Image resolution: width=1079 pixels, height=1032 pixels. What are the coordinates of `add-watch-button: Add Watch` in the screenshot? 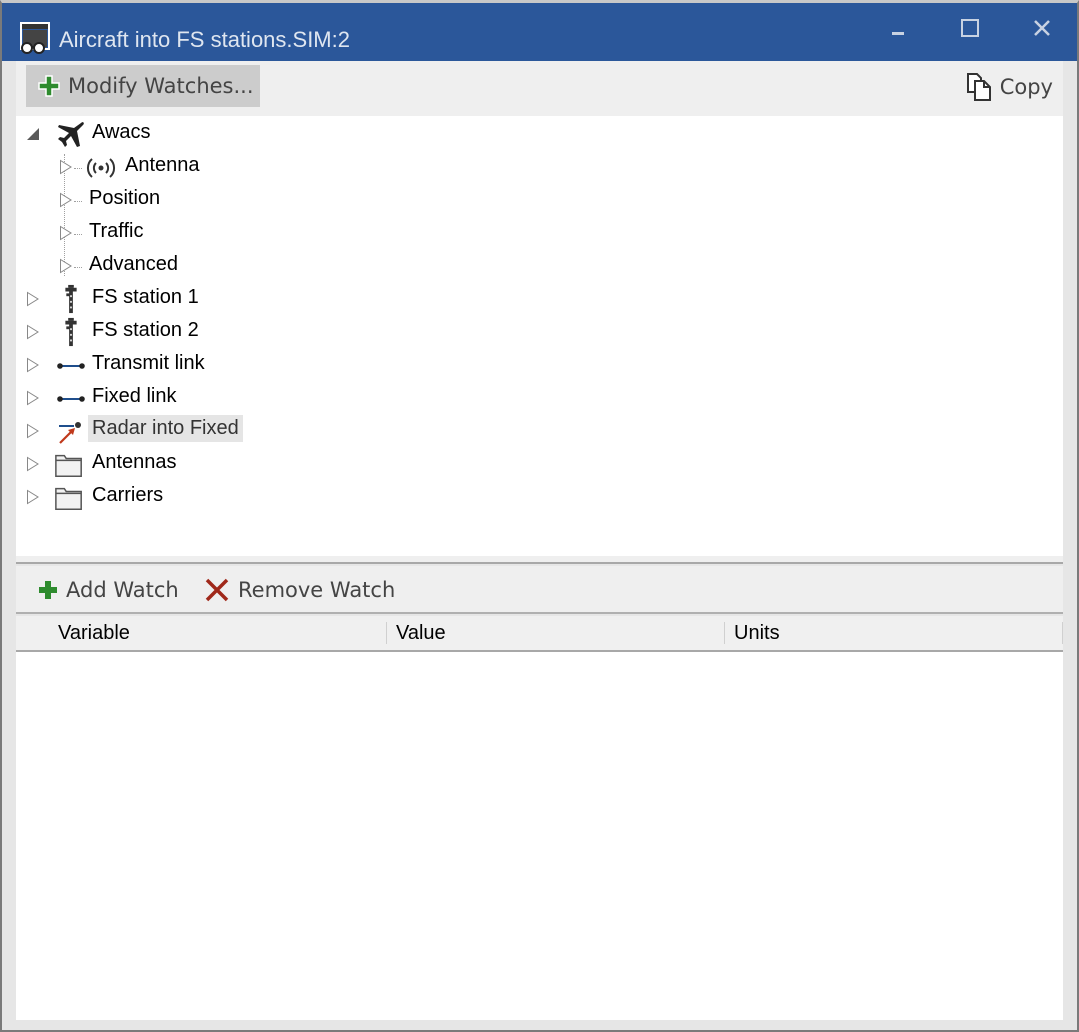 It's located at (108, 590).